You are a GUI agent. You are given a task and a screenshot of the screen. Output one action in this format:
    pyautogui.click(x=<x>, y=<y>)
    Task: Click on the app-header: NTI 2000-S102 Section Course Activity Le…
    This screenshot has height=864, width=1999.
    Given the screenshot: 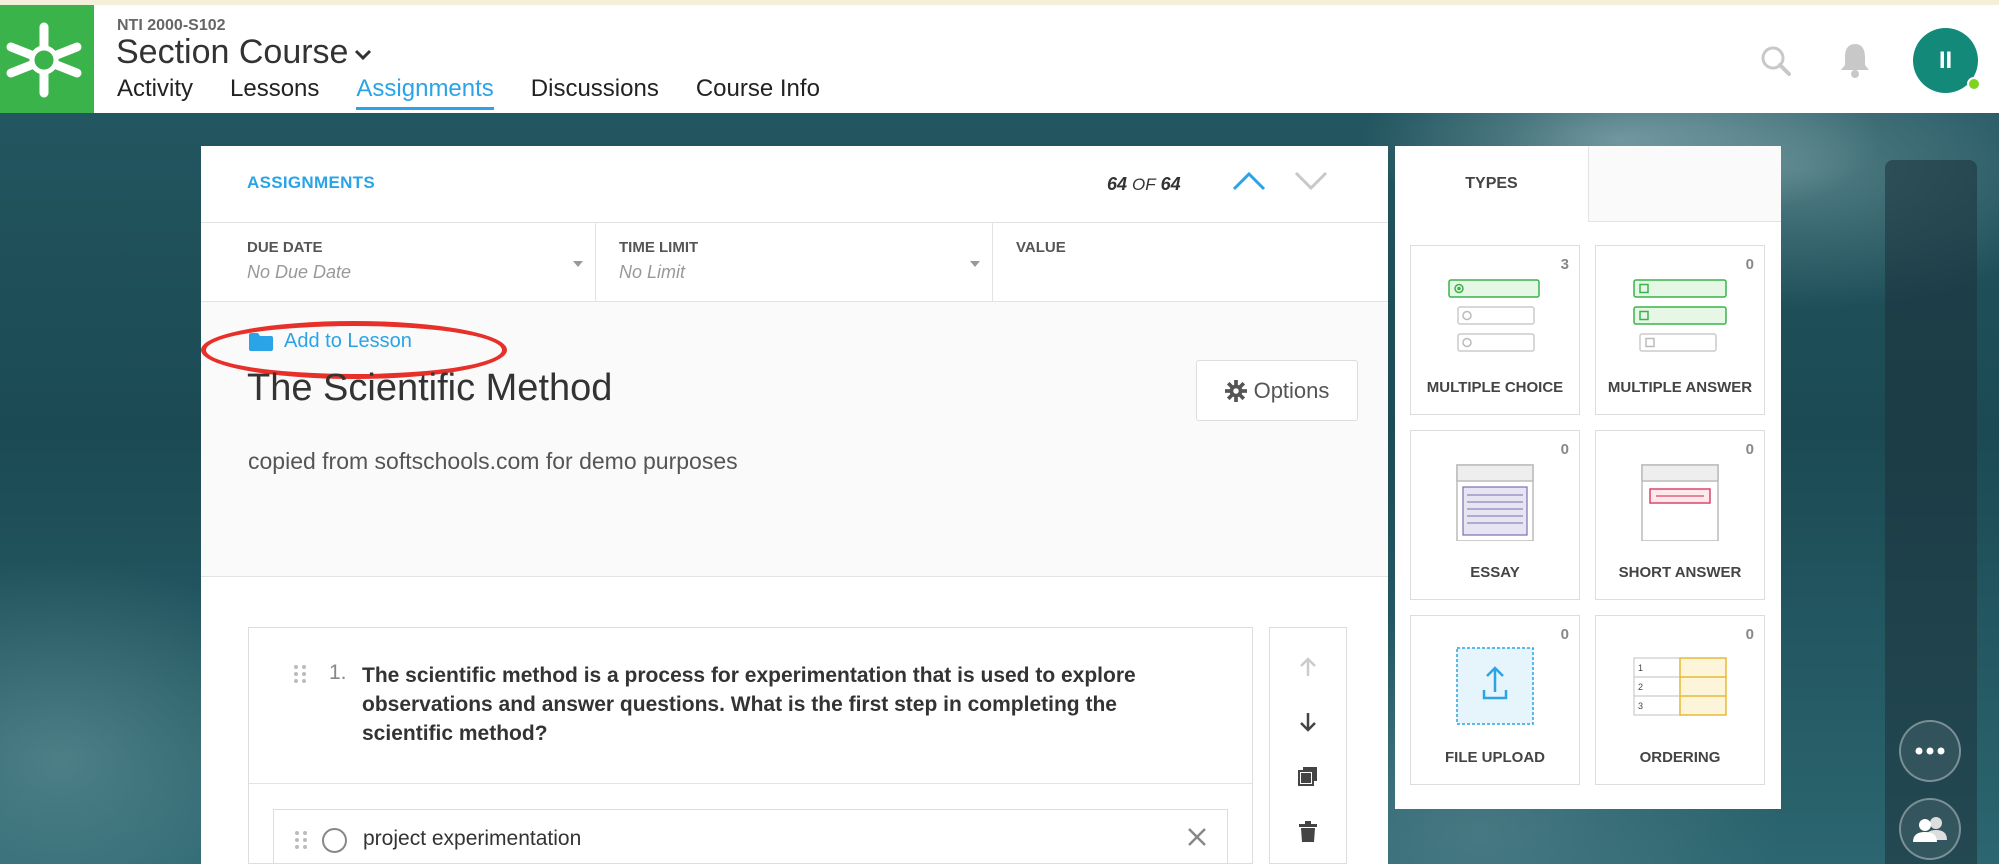 What is the action you would take?
    pyautogui.click(x=999, y=59)
    